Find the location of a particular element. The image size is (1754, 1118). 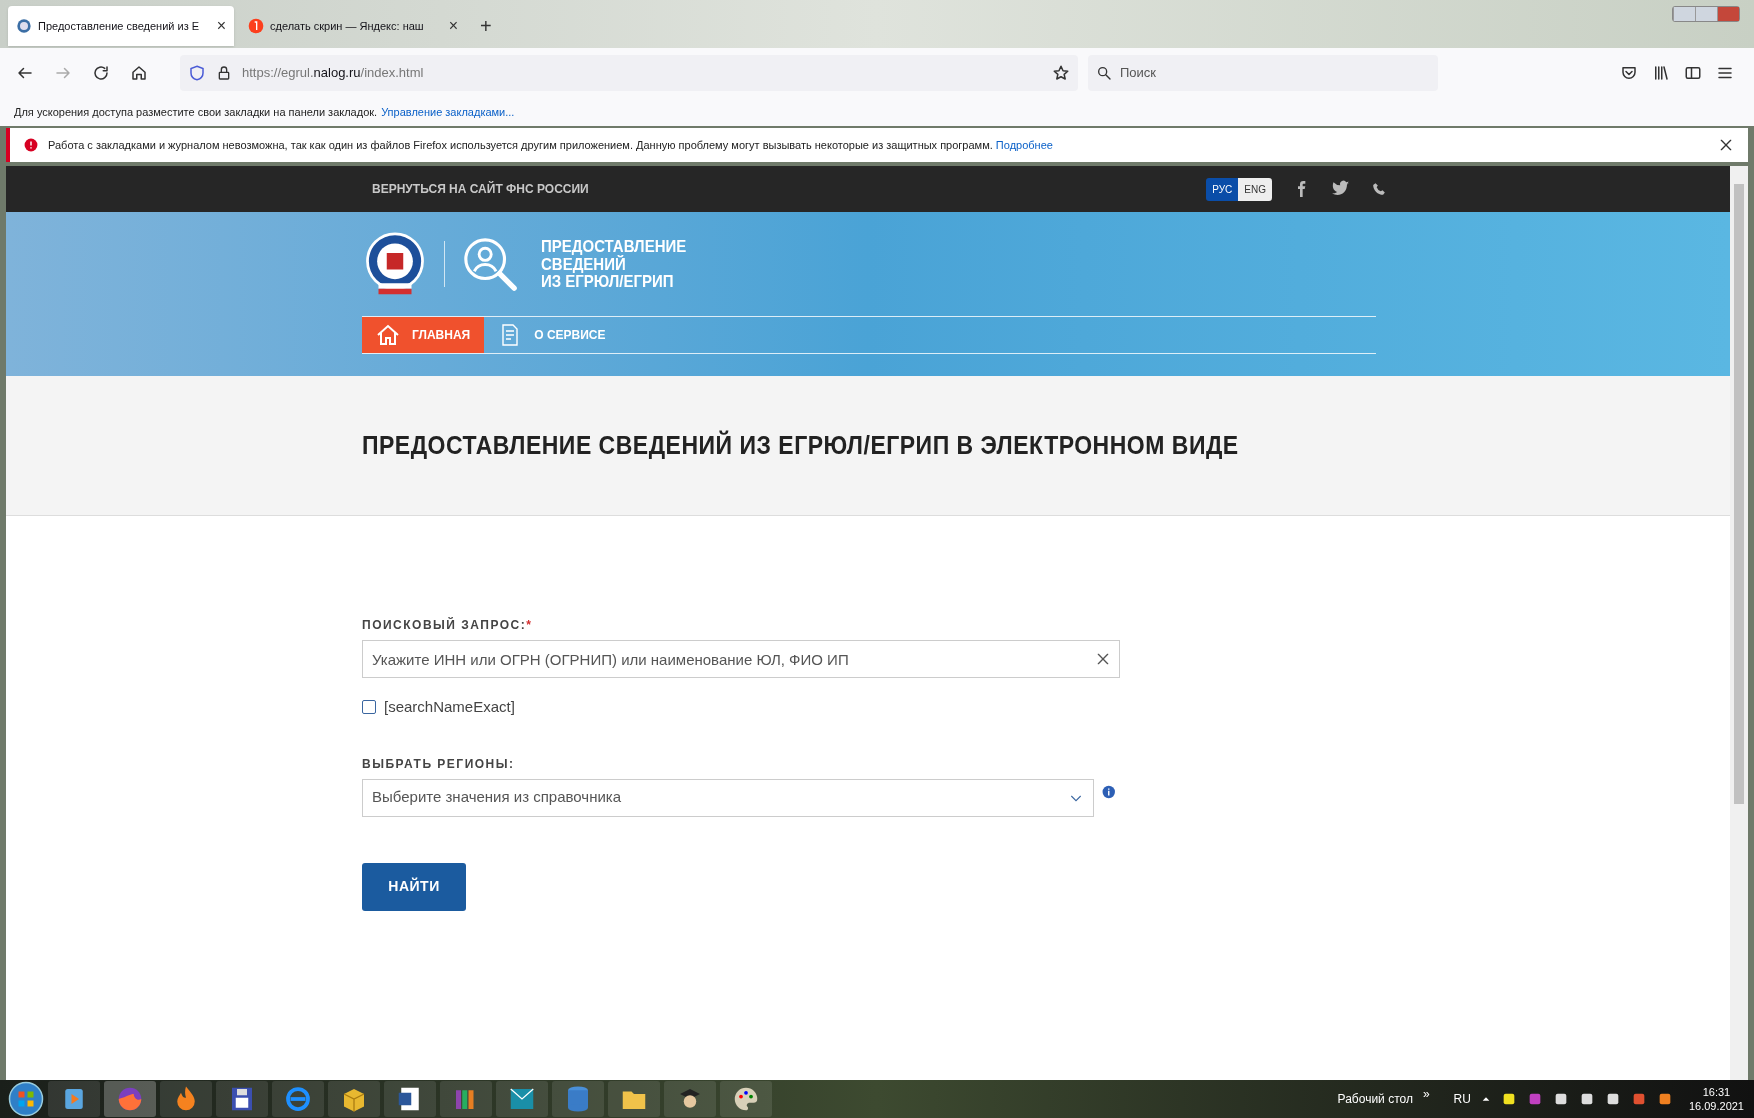

search-icon is located at coordinates (1104, 73).